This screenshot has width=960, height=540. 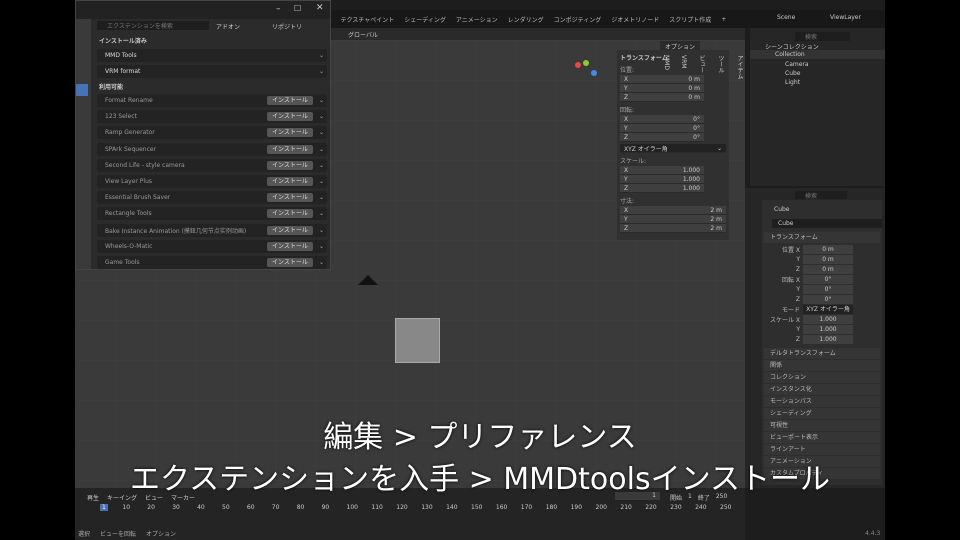 I want to click on gizmo-y-icon, so click(x=586, y=63).